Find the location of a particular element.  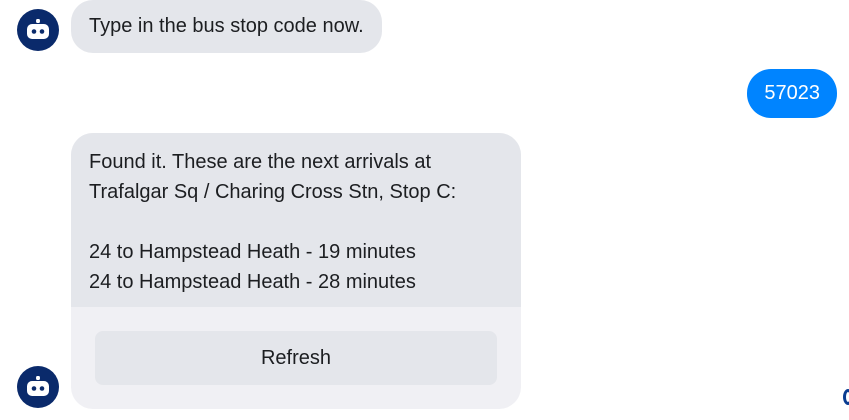

card-actions: Refresh is located at coordinates (296, 346).